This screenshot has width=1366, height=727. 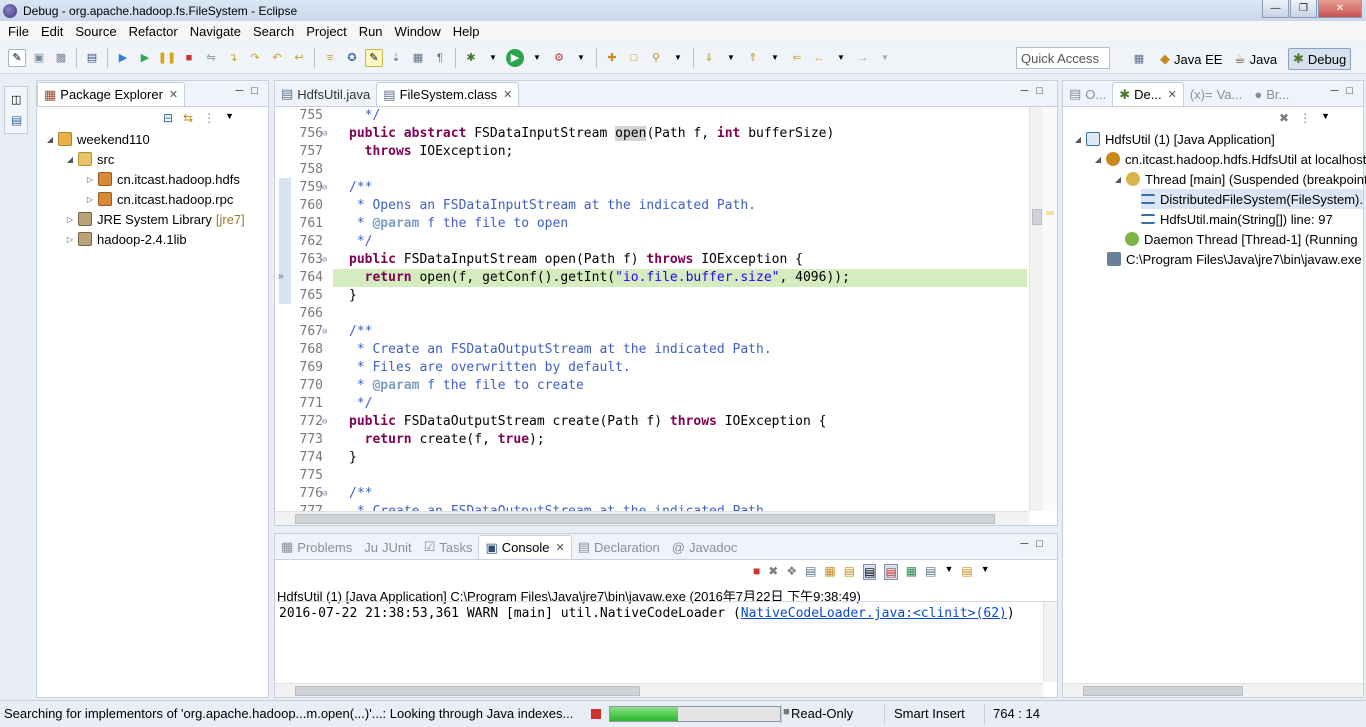 I want to click on tab-javadoc: @ Javadoc, so click(x=705, y=547).